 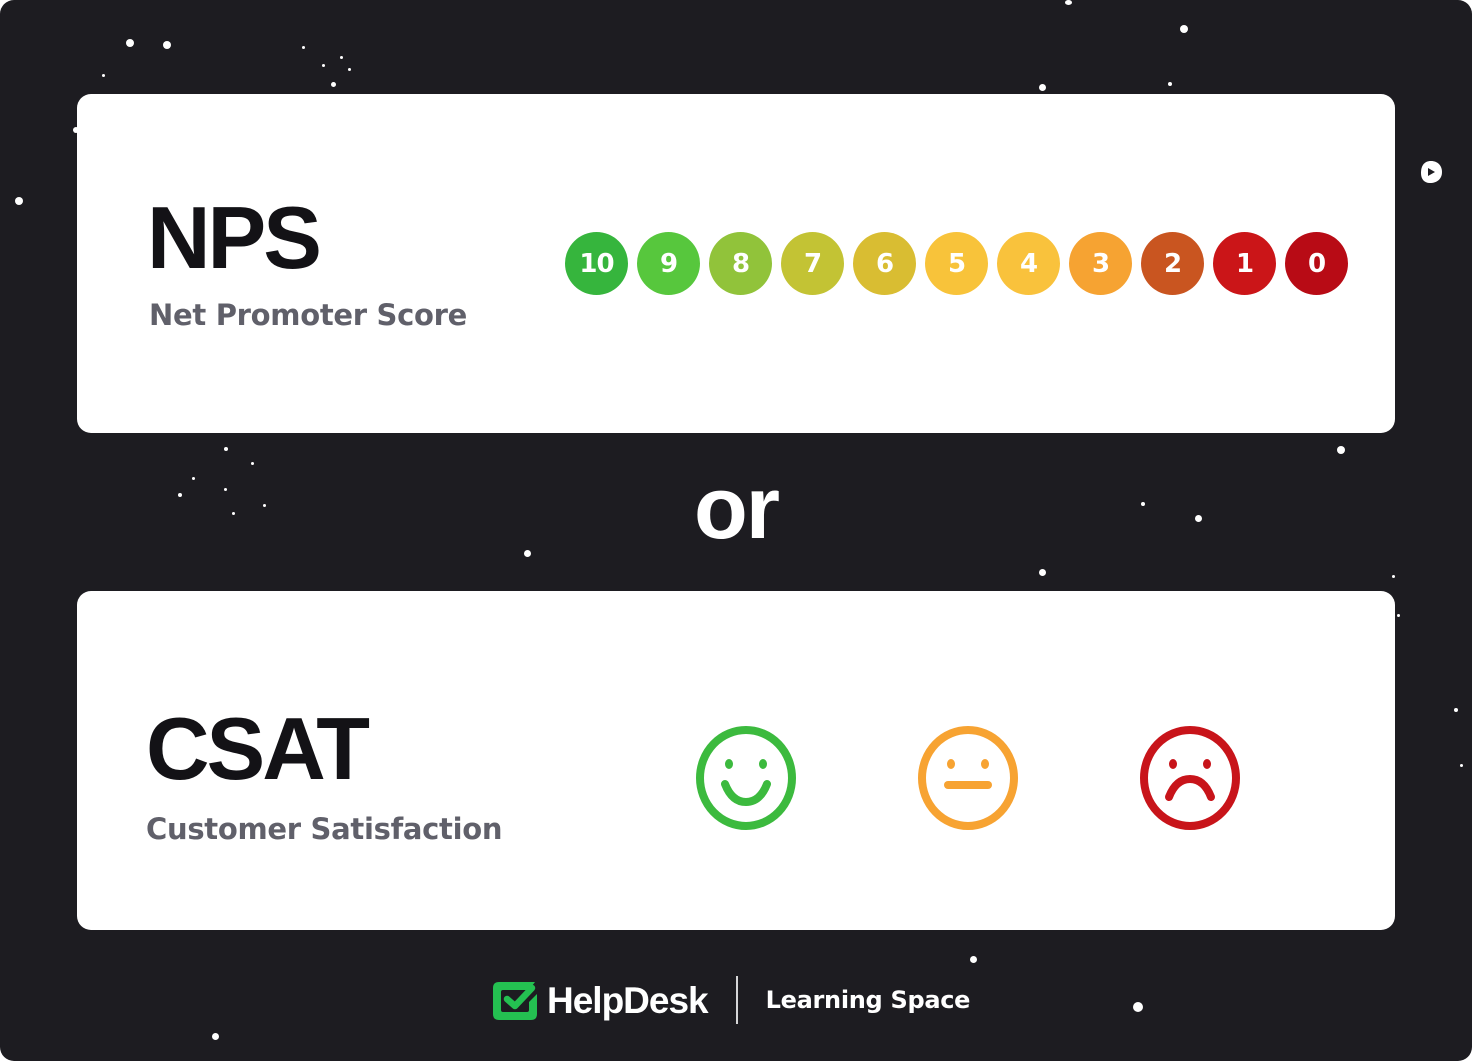 I want to click on happy-face-icon, so click(x=746, y=778).